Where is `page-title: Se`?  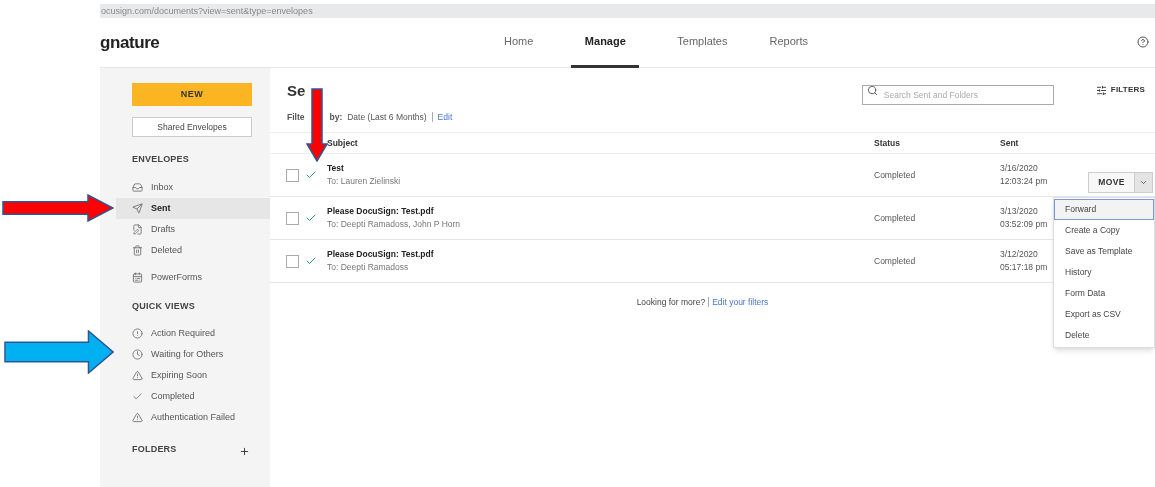 page-title: Se is located at coordinates (296, 91).